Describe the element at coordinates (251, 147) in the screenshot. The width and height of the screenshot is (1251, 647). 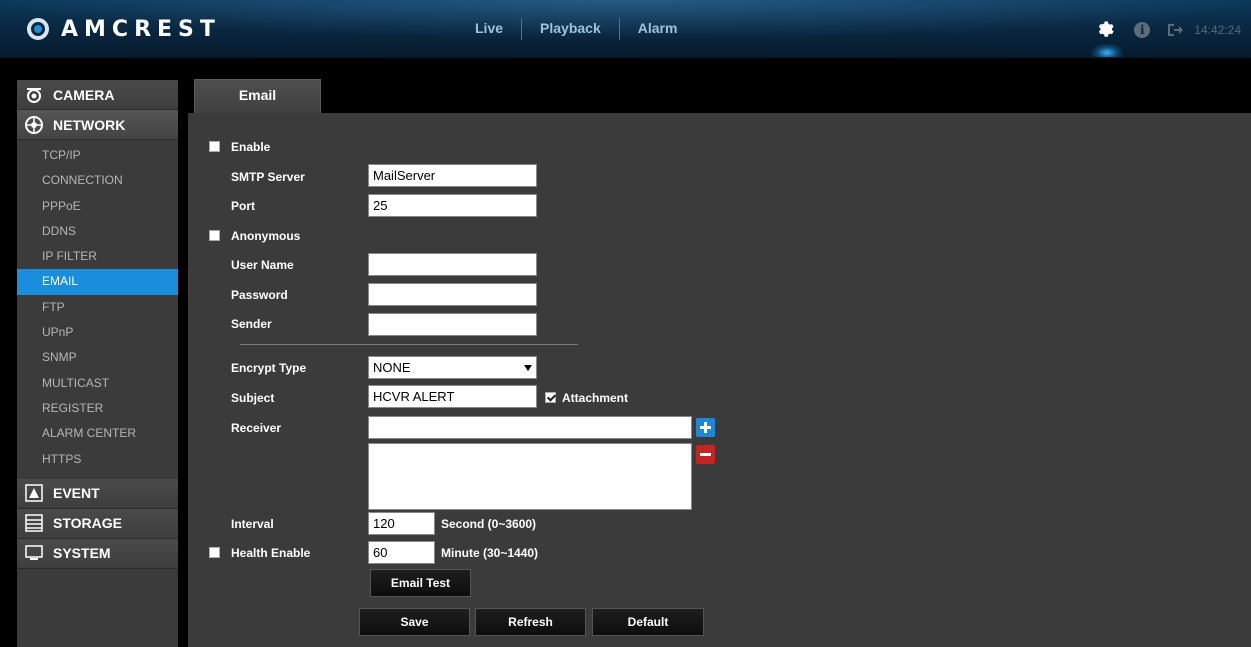
I see `enable-label: Enable` at that location.